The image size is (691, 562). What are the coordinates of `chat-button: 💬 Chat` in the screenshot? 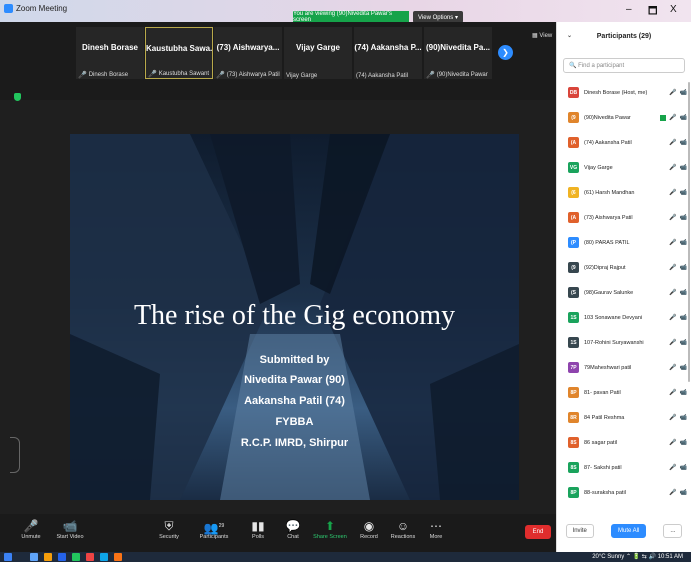 It's located at (293, 529).